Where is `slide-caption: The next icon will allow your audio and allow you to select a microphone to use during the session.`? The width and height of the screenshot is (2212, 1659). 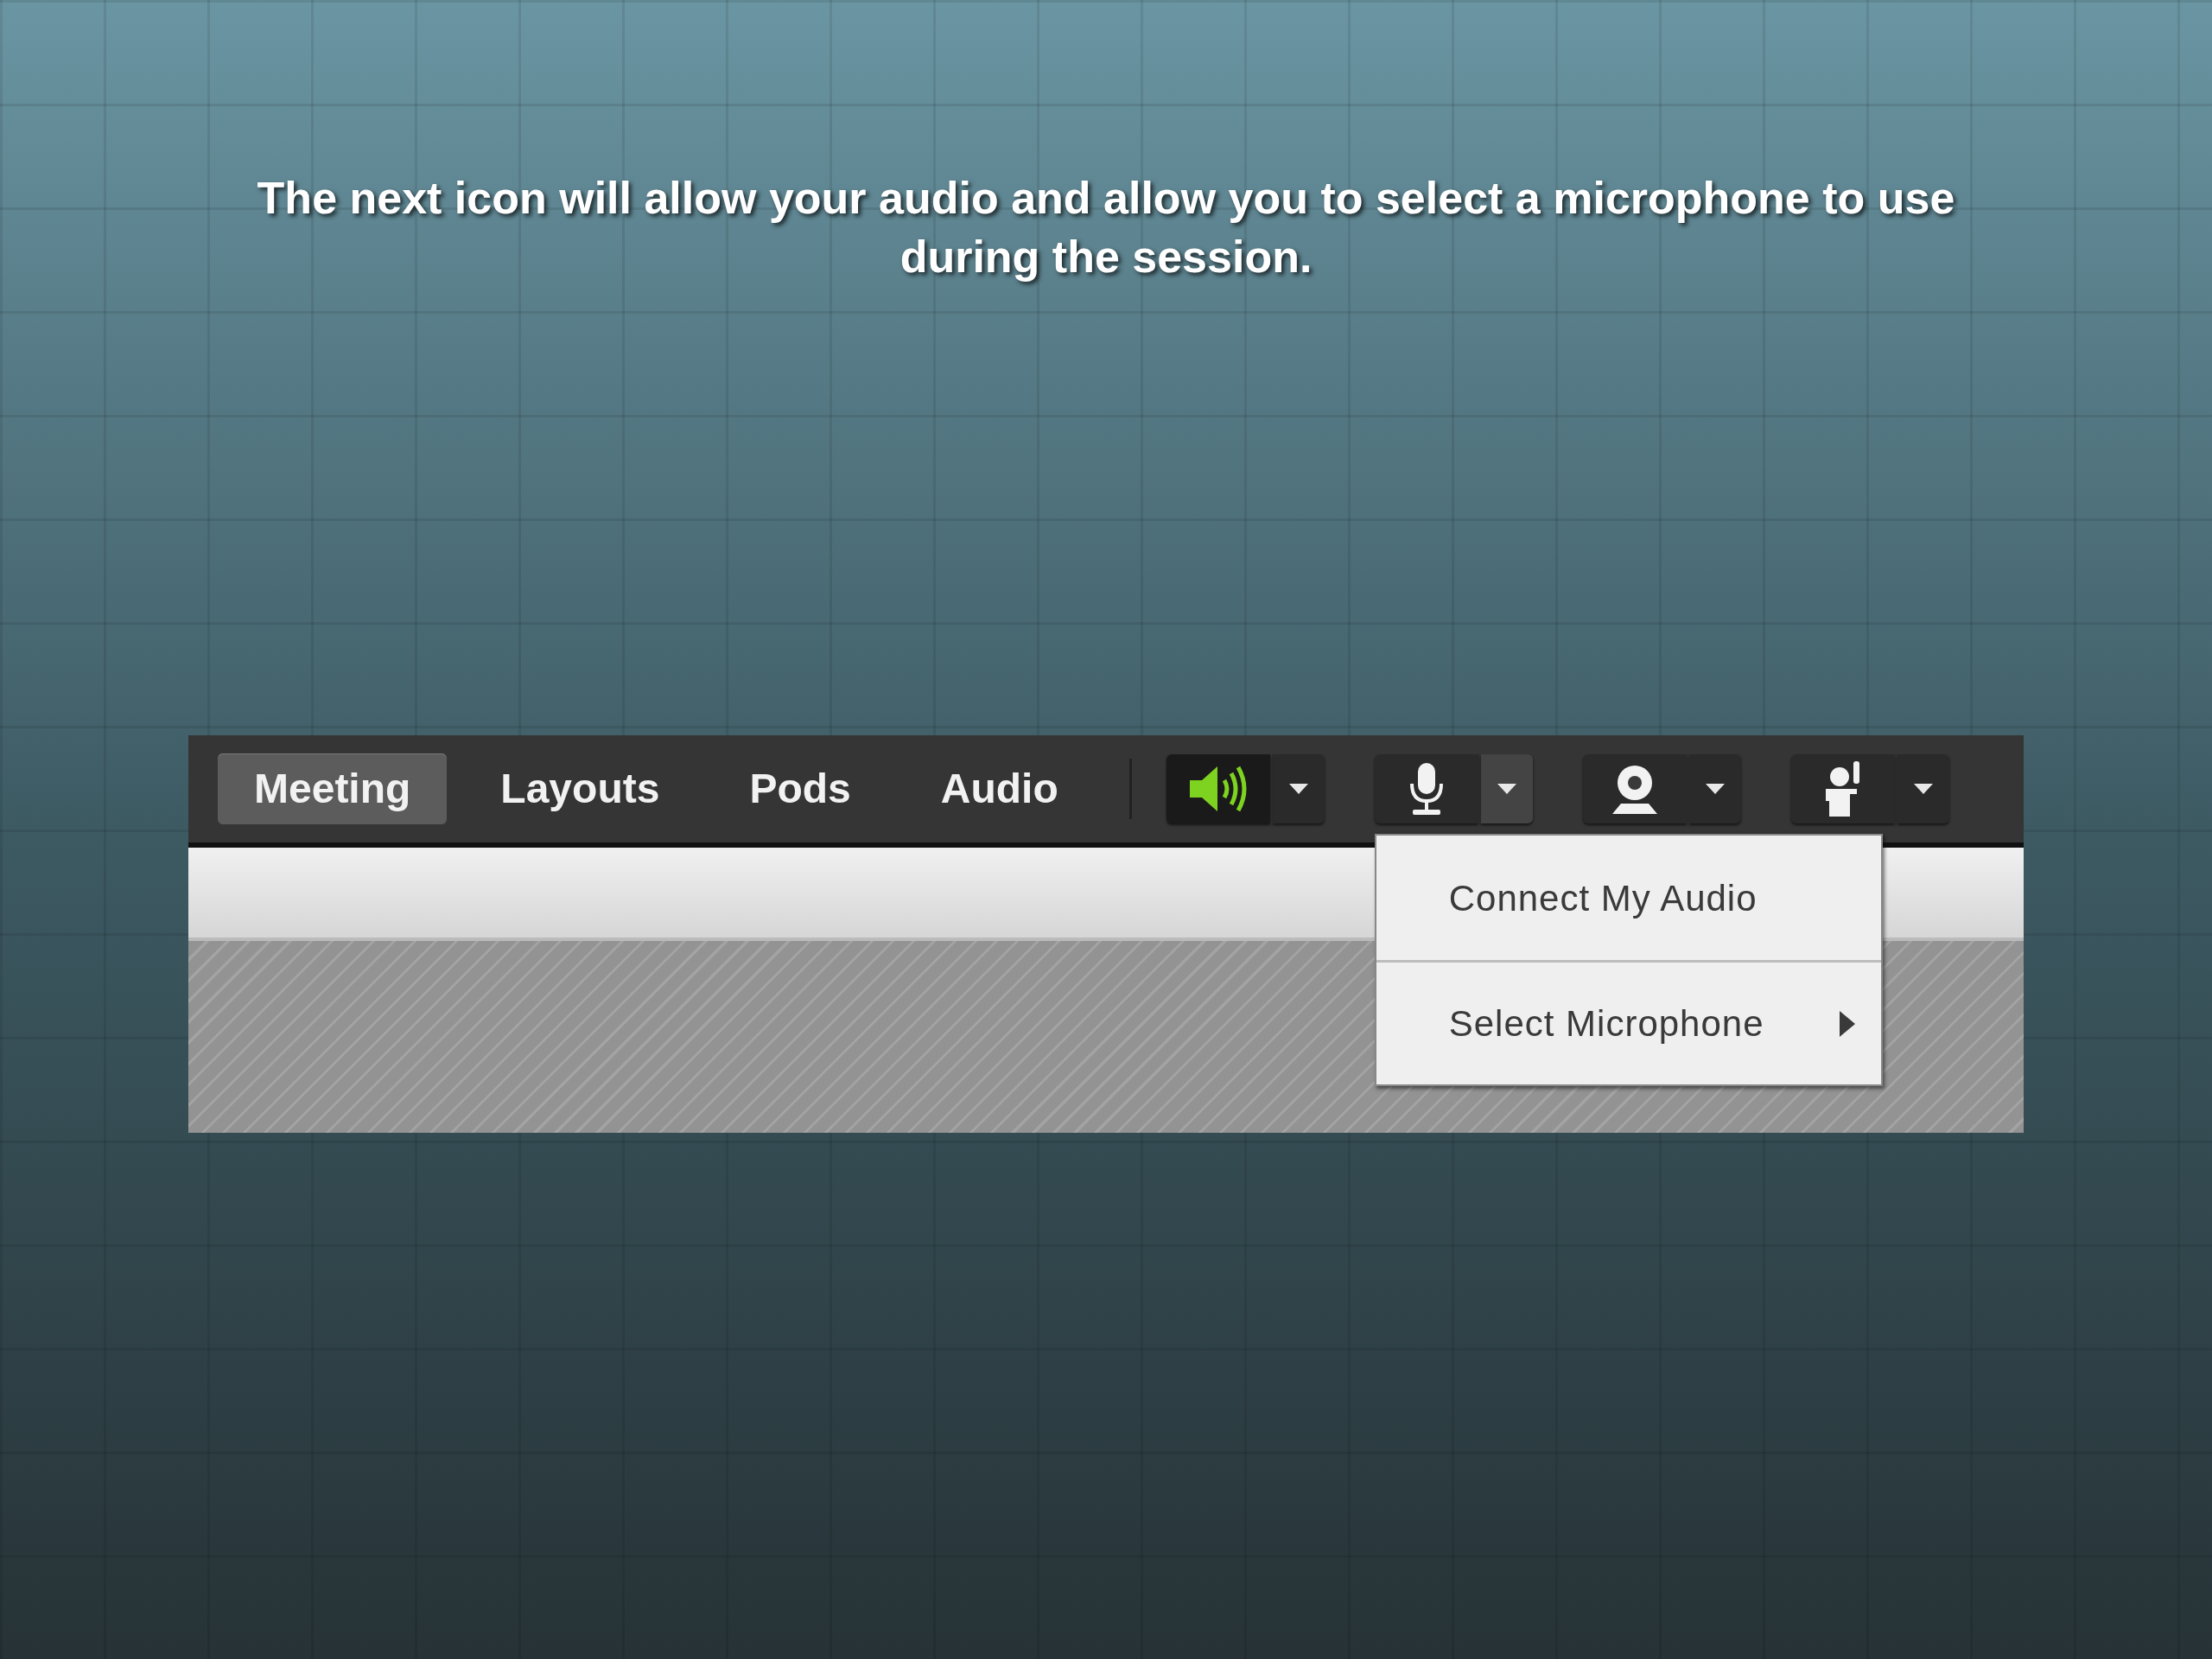 slide-caption: The next icon will allow your audio and allow you to select a microphone to use during the session. is located at coordinates (1106, 227).